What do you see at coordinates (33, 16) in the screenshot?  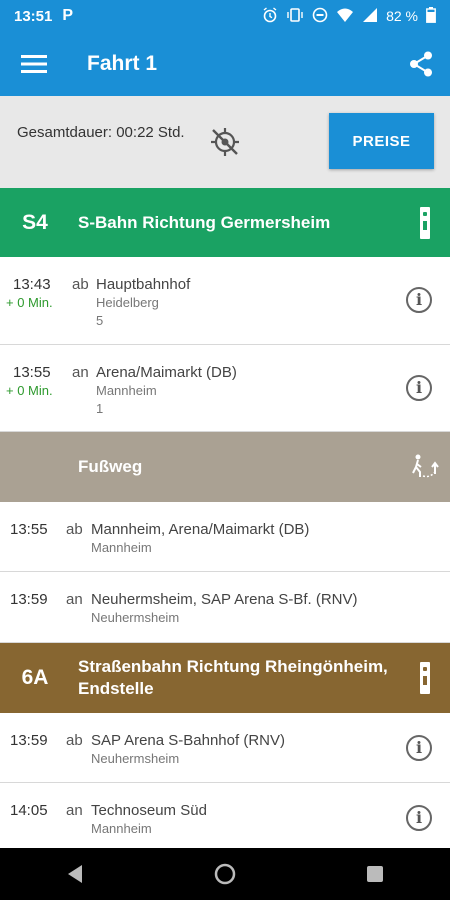 I see `status-time: 13:51` at bounding box center [33, 16].